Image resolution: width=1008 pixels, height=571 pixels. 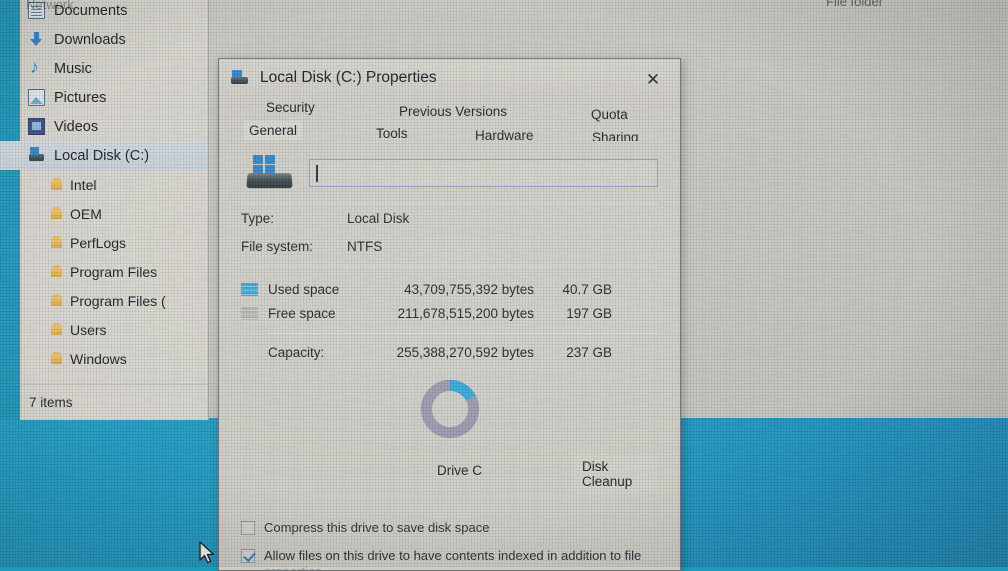 What do you see at coordinates (589, 352) in the screenshot?
I see `capacity-gb: 237 GB` at bounding box center [589, 352].